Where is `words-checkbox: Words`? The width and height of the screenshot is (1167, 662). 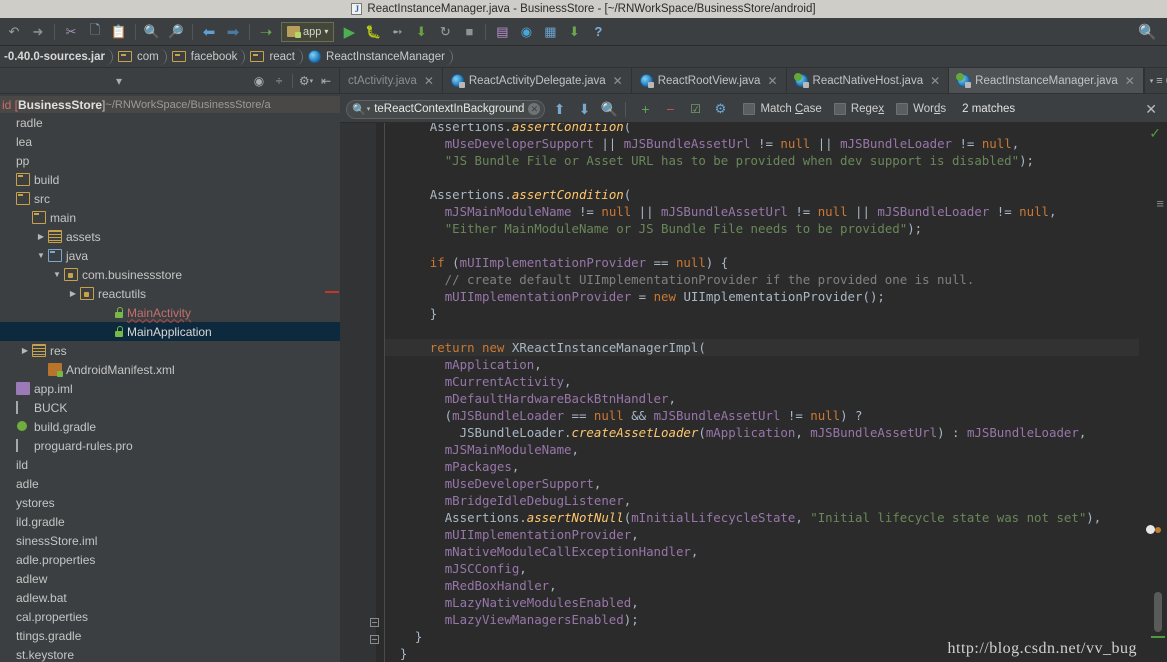 words-checkbox: Words is located at coordinates (921, 109).